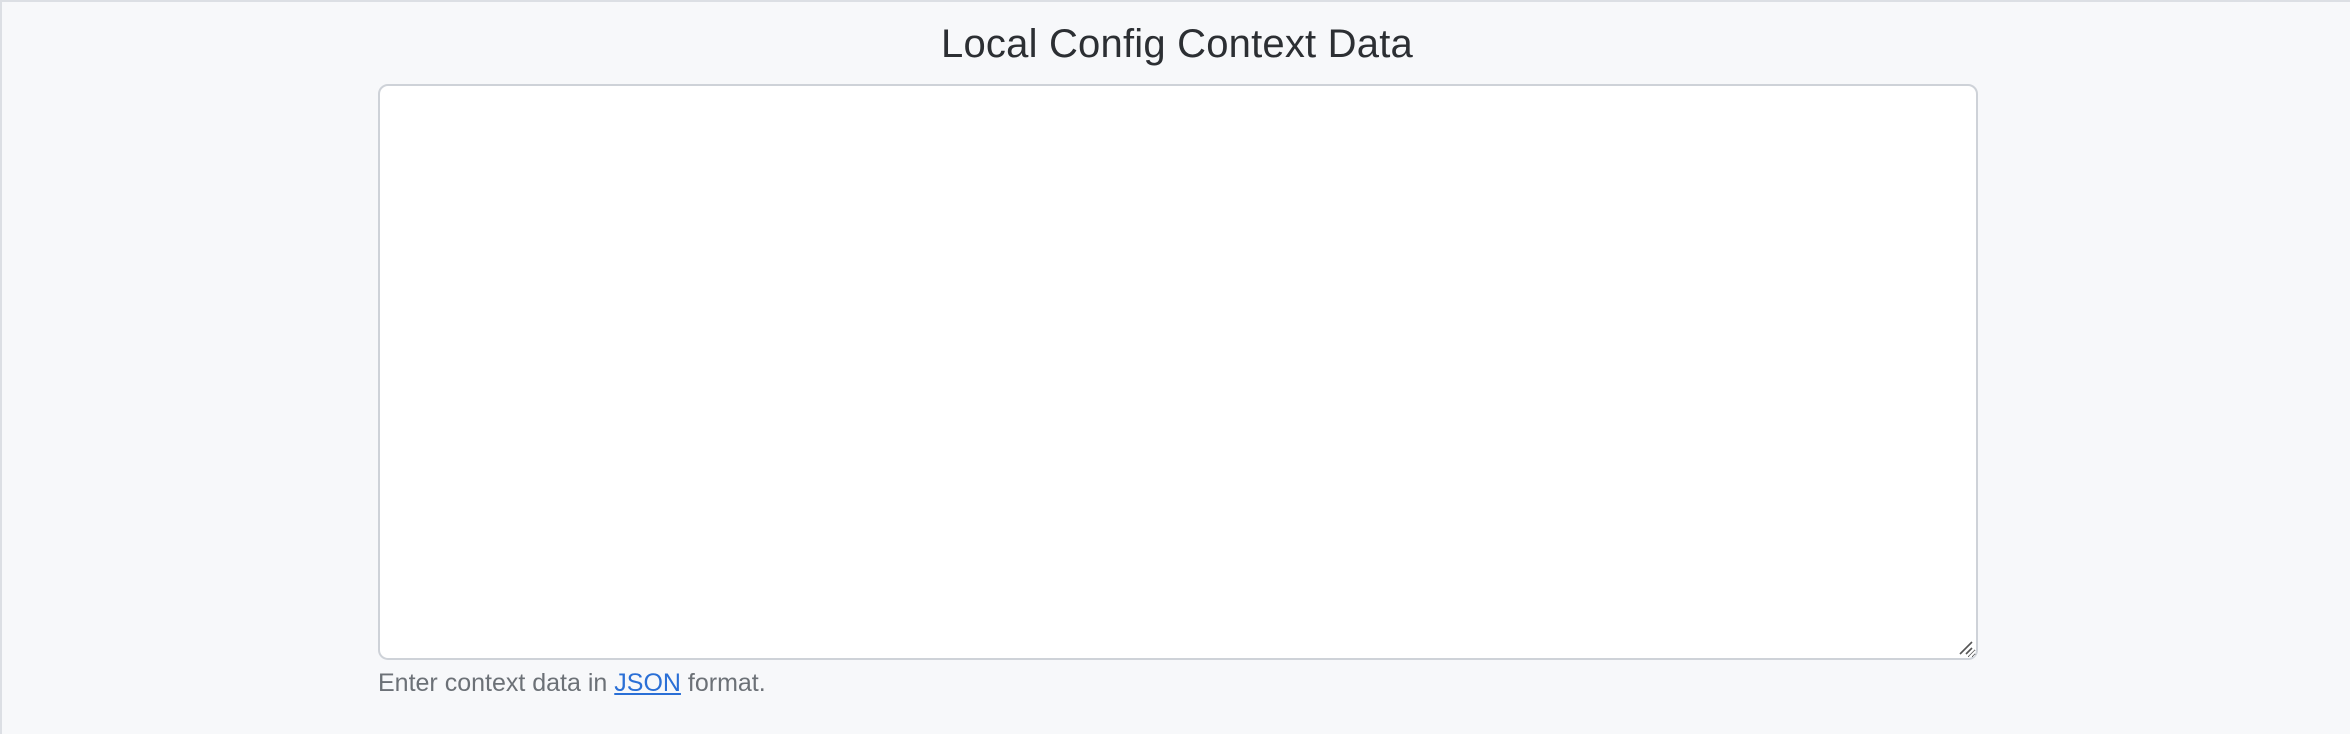 The image size is (2350, 734). Describe the element at coordinates (496, 683) in the screenshot. I see `help-text-prefix: Enter context data in` at that location.